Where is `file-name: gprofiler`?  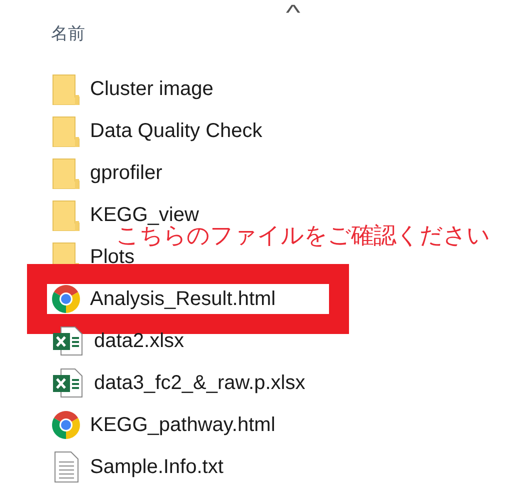 file-name: gprofiler is located at coordinates (126, 173).